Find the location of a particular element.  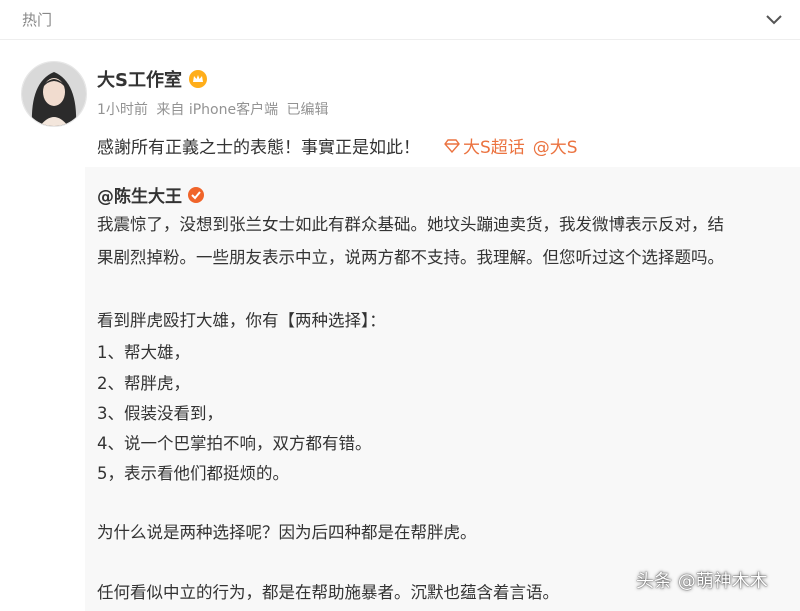

repost-line: 我震惊了，没想到张兰女士如此有群众基础。她坟头蹦迪卖货，我发微博表示反对，结 is located at coordinates (410, 224).